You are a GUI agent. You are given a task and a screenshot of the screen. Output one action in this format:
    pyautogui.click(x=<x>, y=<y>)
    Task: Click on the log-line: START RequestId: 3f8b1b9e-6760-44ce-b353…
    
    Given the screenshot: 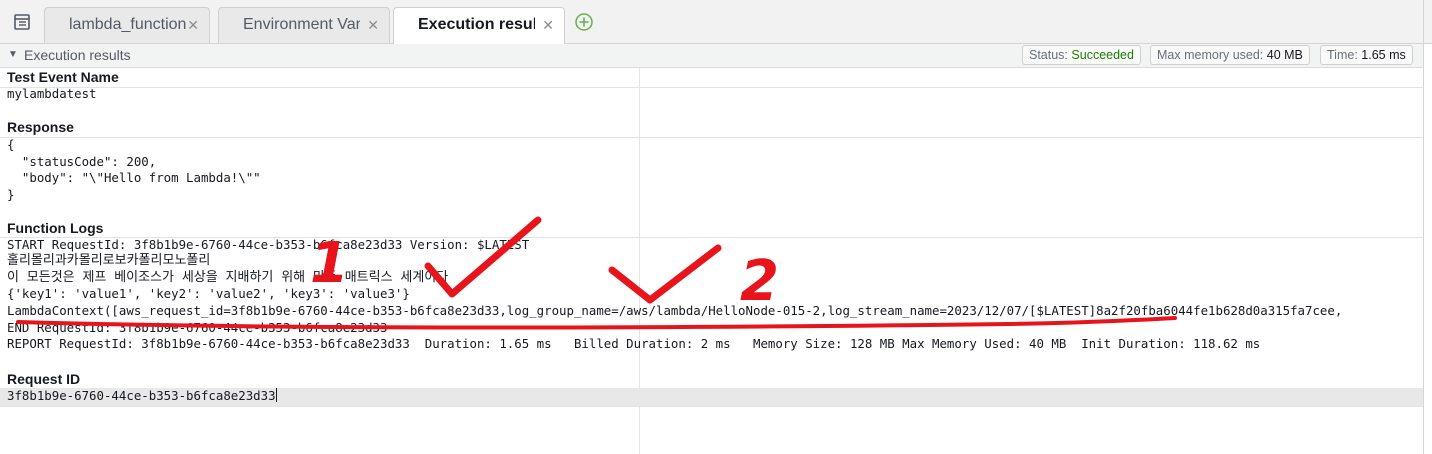 What is the action you would take?
    pyautogui.click(x=268, y=244)
    